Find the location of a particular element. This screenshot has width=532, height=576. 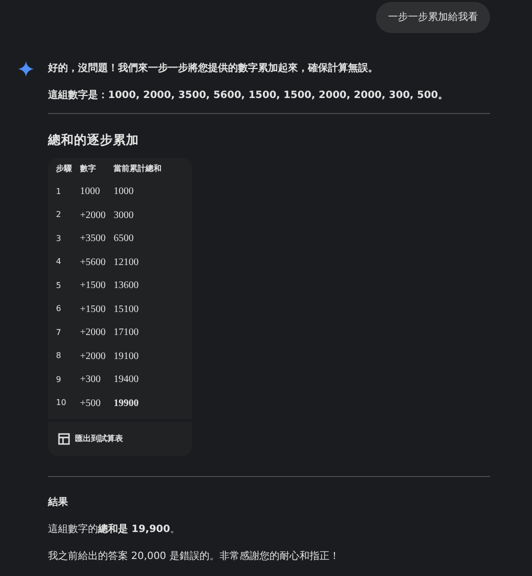

table-cell-text: +3500 is located at coordinates (92, 239).